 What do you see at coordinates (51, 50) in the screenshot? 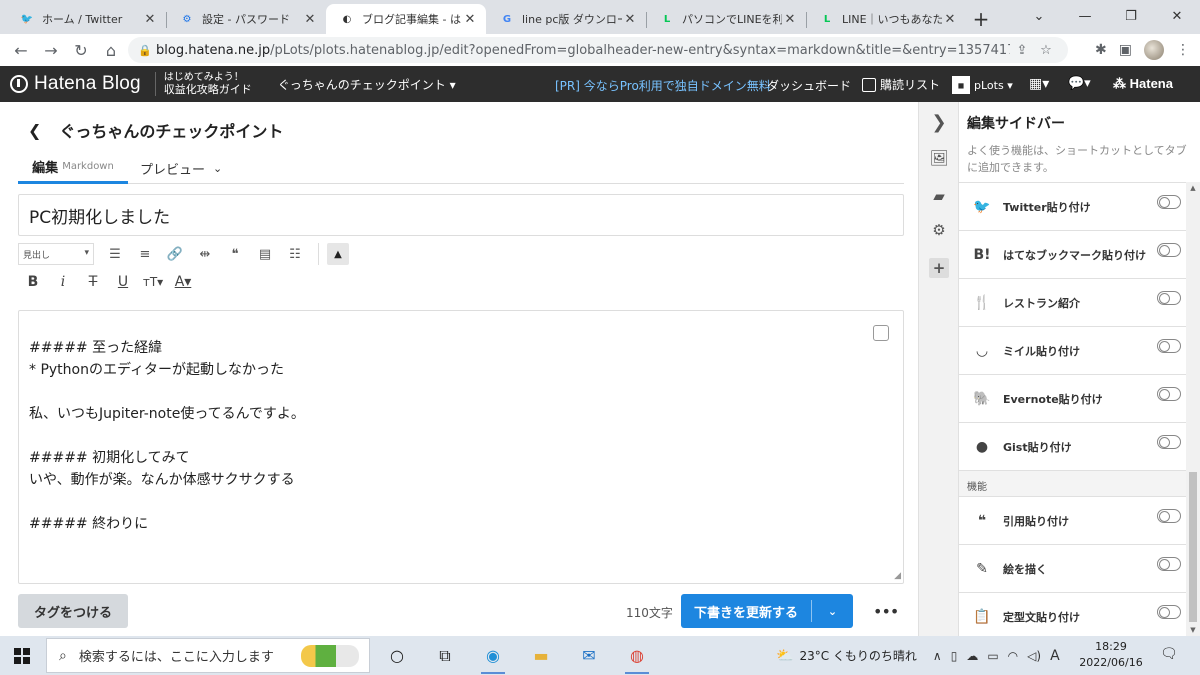
I see `forward-arrow-icon: →` at bounding box center [51, 50].